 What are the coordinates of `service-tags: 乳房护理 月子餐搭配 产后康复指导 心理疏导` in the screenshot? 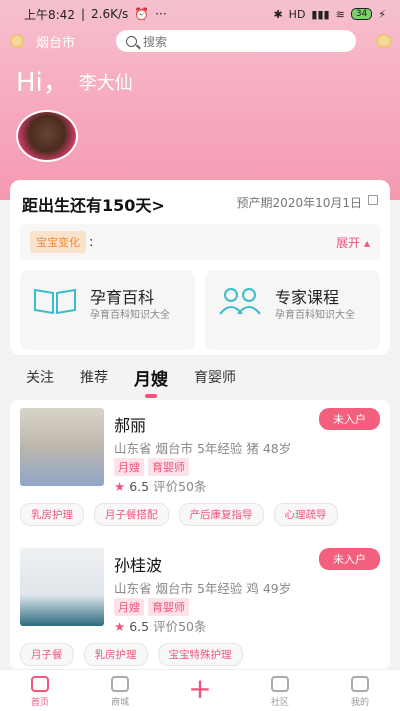 It's located at (179, 514).